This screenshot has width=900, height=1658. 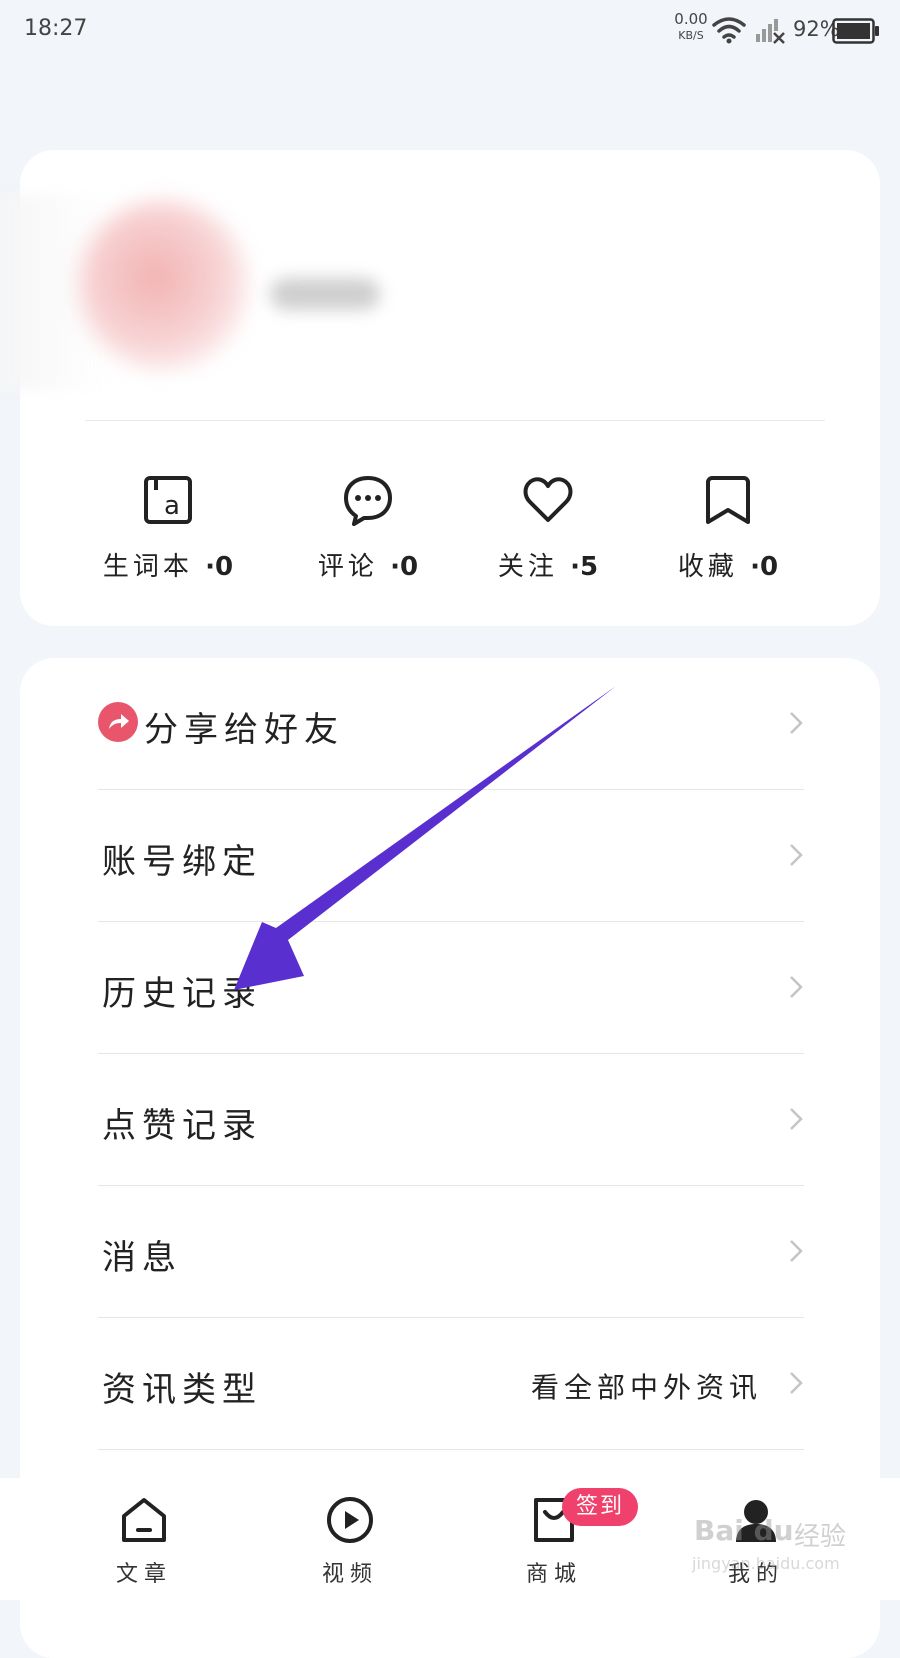 I want to click on nav-item-shop: 商城 签到, so click(x=566, y=1541).